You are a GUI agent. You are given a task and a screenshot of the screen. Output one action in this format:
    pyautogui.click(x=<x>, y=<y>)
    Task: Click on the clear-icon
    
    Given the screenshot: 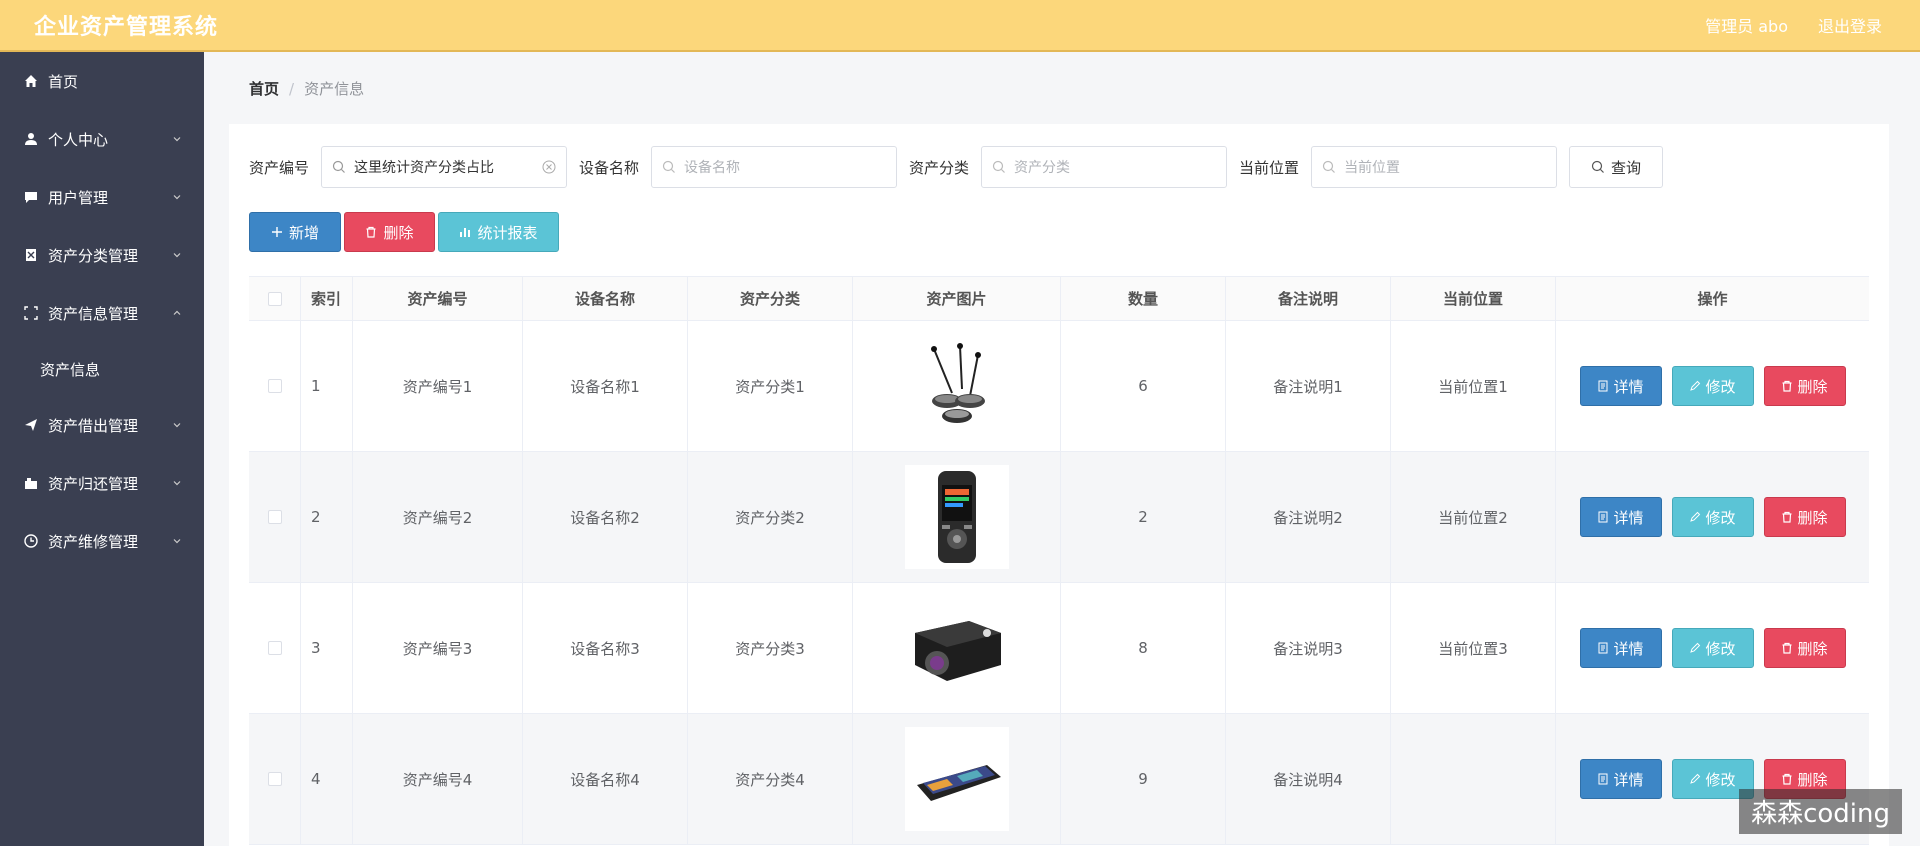 What is the action you would take?
    pyautogui.click(x=549, y=167)
    